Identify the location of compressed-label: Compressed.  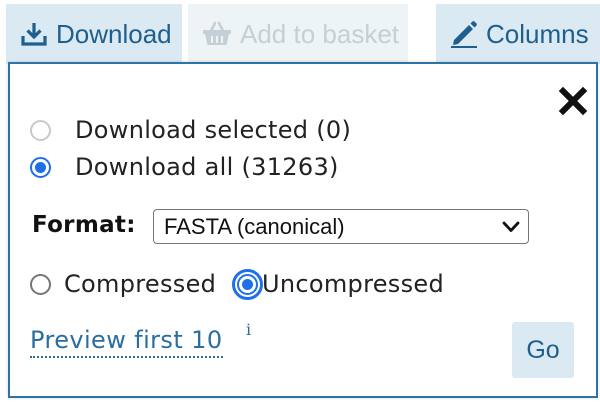
(140, 284).